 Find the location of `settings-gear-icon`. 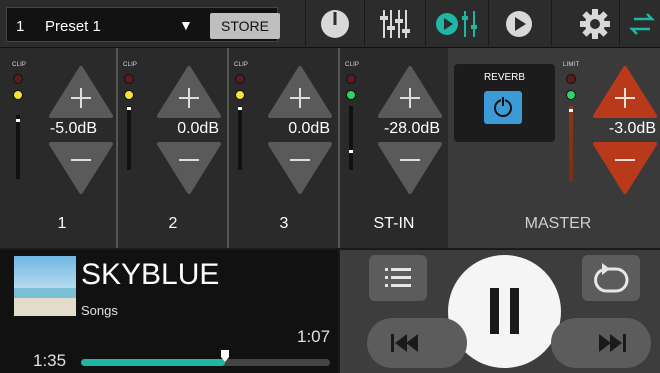

settings-gear-icon is located at coordinates (595, 24).